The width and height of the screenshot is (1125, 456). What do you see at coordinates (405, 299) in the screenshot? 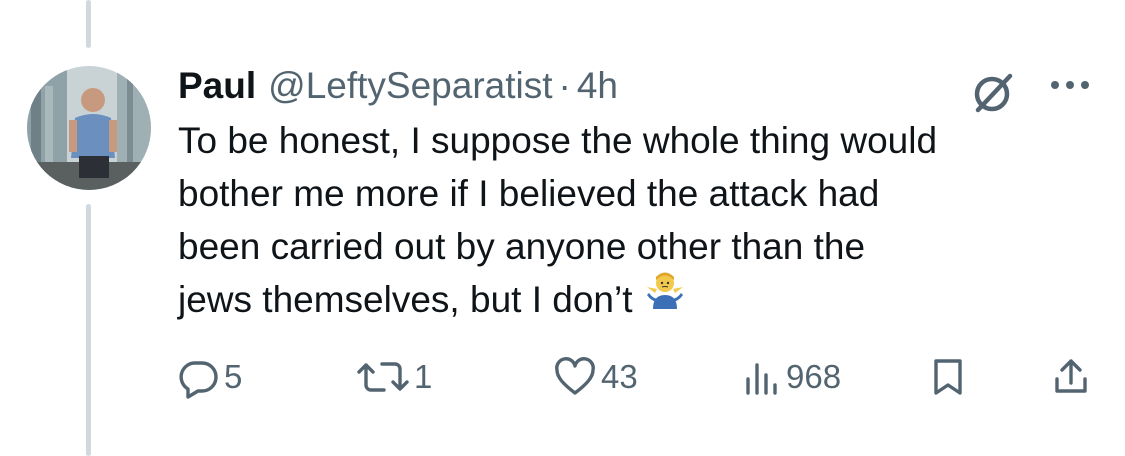
I see `tweet-text-line-content: jews themselves, but I don’t` at bounding box center [405, 299].